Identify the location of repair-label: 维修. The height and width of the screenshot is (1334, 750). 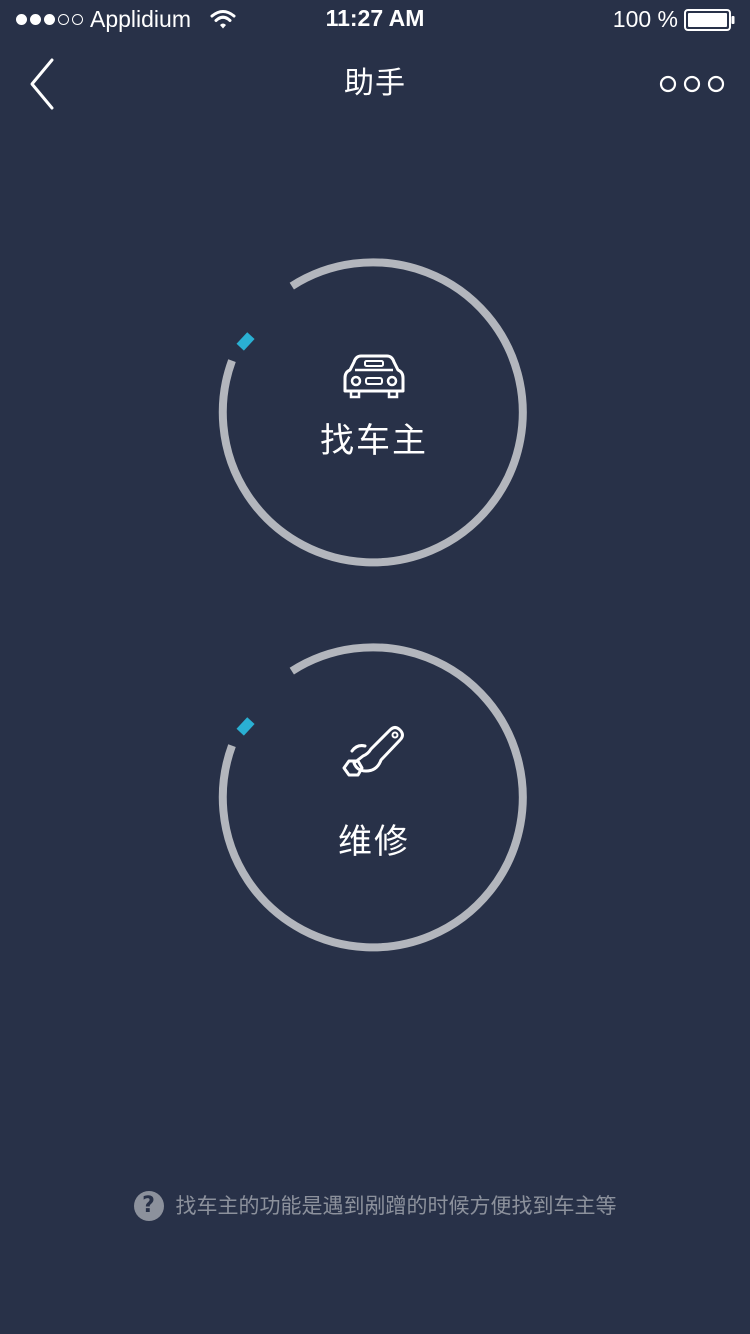
(374, 842).